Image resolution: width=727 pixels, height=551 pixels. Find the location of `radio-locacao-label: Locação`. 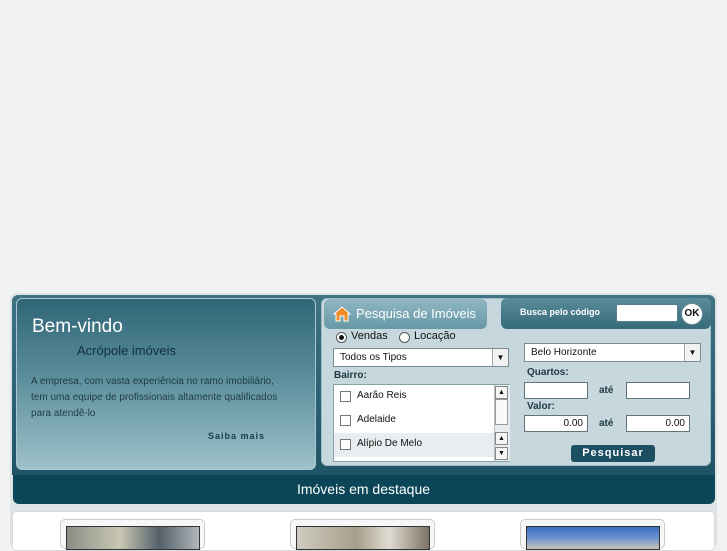

radio-locacao-label: Locação is located at coordinates (435, 336).